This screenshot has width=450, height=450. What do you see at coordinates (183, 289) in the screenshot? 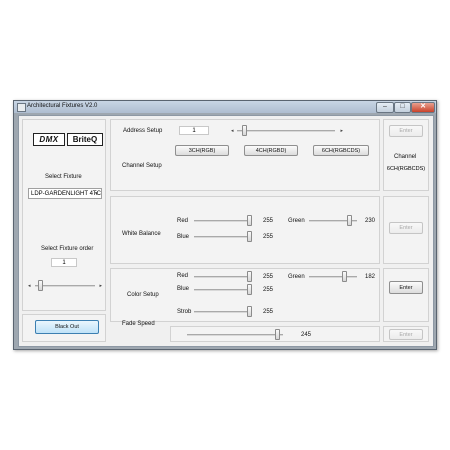
I see `color-blue-label: Blue` at bounding box center [183, 289].